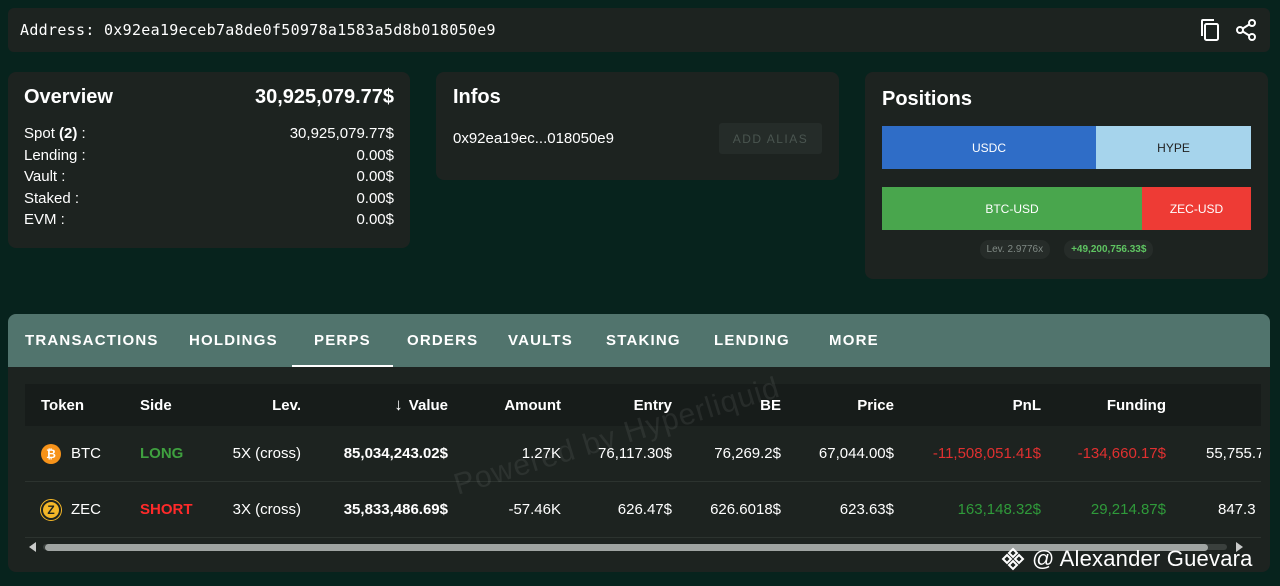 This screenshot has height=586, width=1280. What do you see at coordinates (233, 340) in the screenshot?
I see `tab-holdings: HOLDINGS` at bounding box center [233, 340].